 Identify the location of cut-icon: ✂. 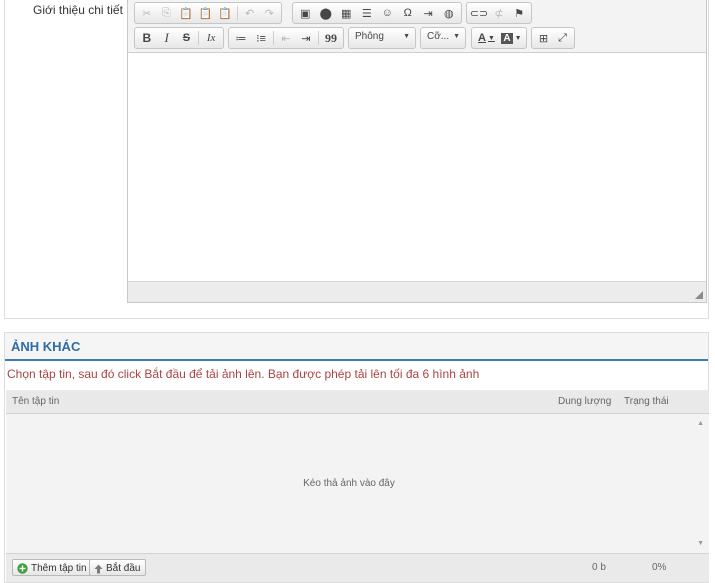
(147, 13).